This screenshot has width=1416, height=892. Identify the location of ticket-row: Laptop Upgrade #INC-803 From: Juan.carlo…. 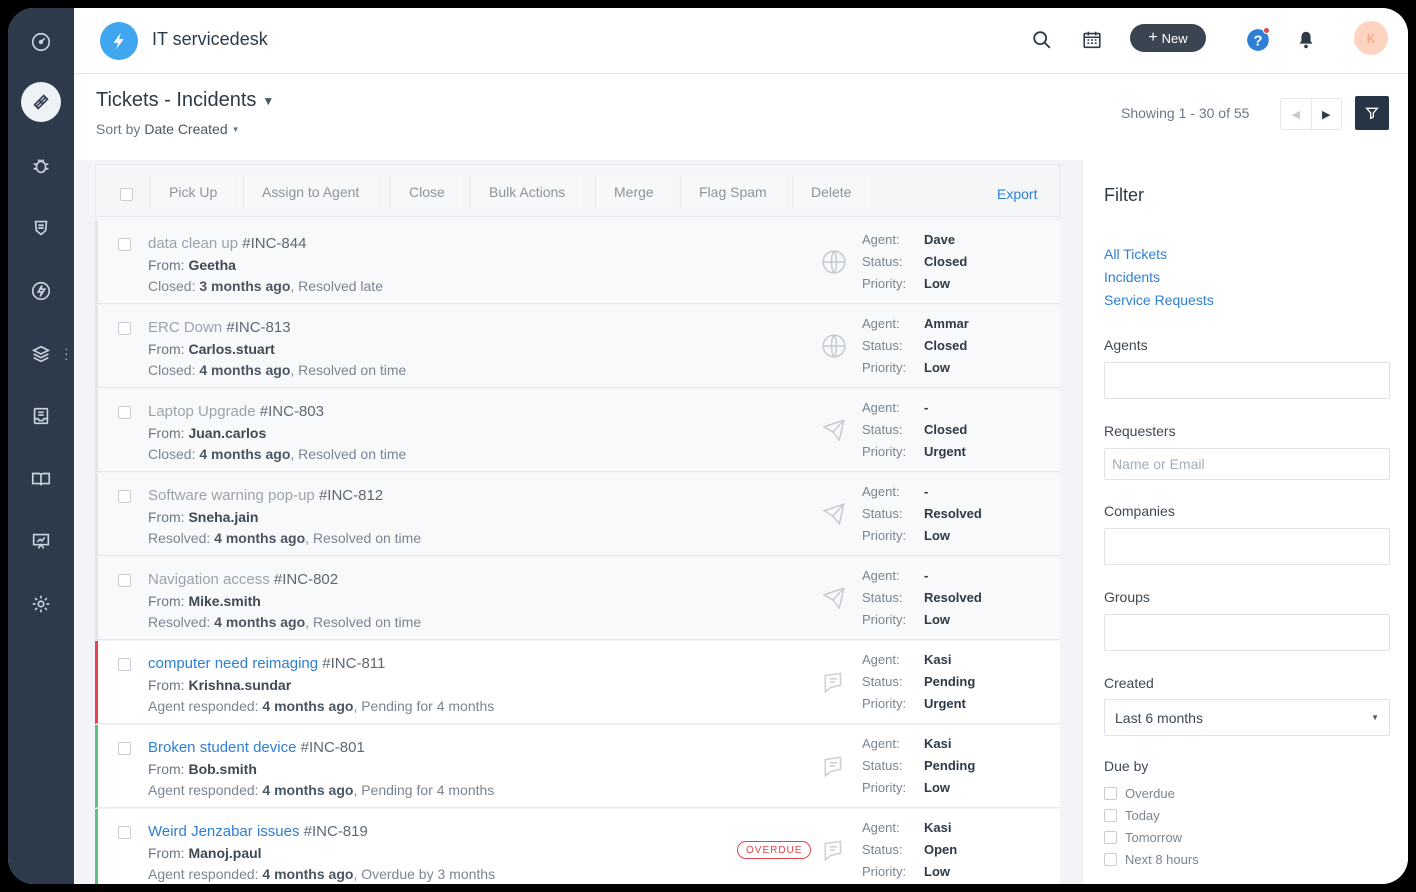
(577, 430).